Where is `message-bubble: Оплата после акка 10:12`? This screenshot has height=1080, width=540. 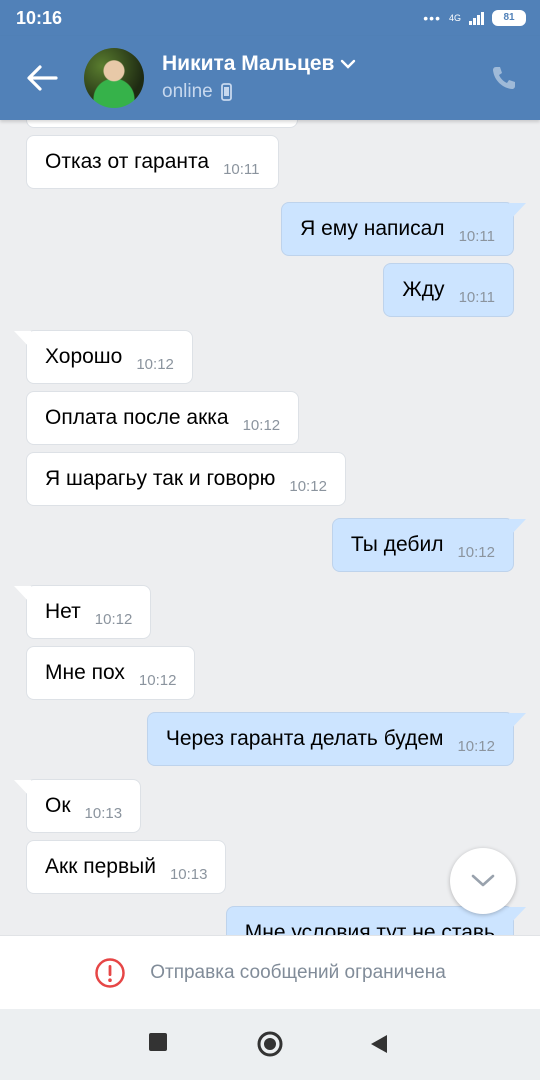
message-bubble: Оплата после акка 10:12 is located at coordinates (163, 418).